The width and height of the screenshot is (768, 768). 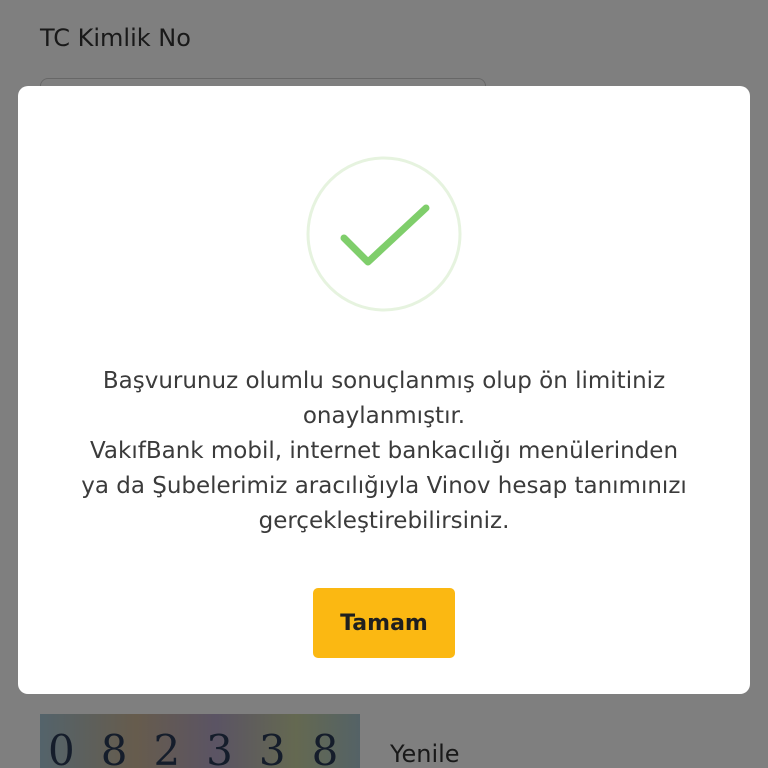 I want to click on message-line: onaylanmıştır., so click(x=384, y=416).